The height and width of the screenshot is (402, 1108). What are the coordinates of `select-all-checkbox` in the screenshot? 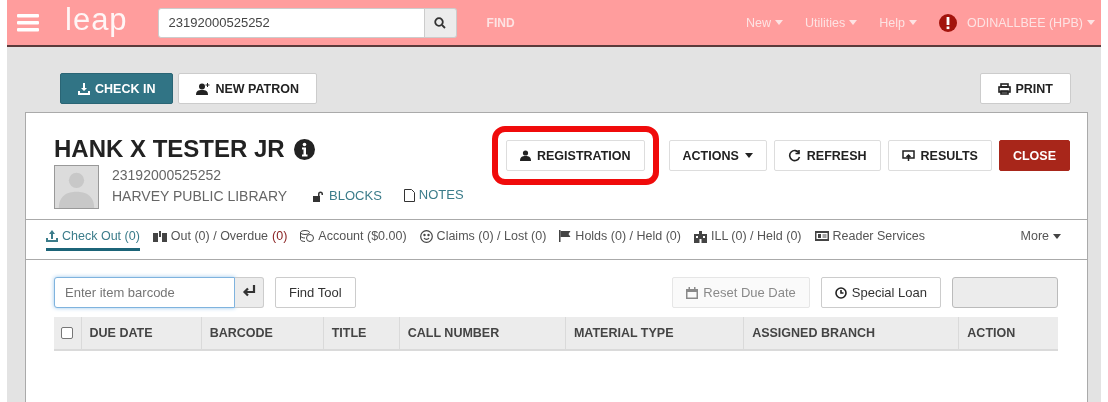 It's located at (67, 333).